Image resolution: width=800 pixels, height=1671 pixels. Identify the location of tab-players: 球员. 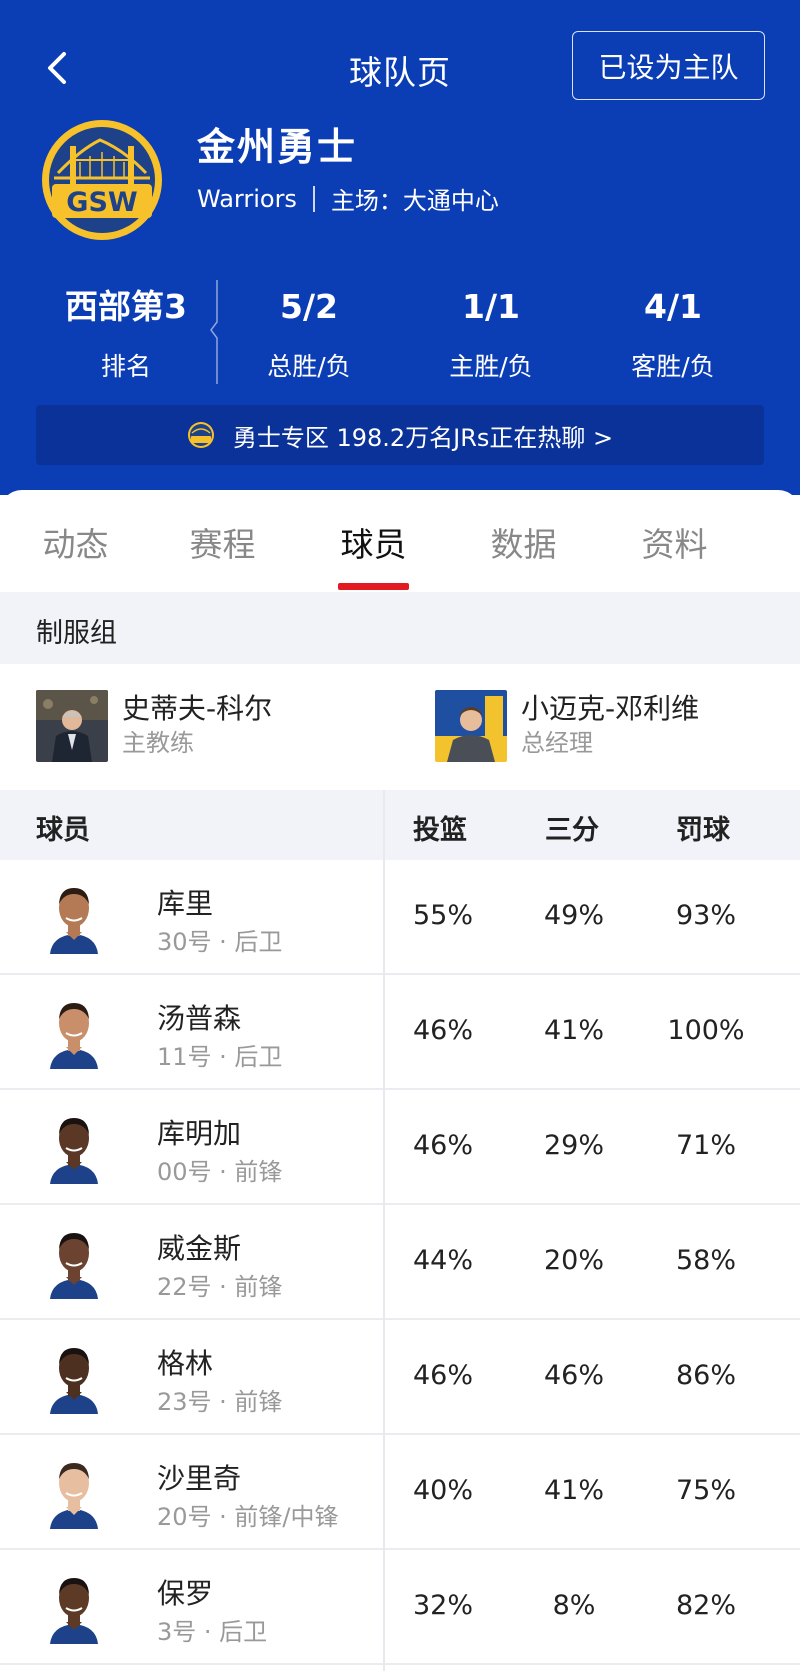
(373, 542).